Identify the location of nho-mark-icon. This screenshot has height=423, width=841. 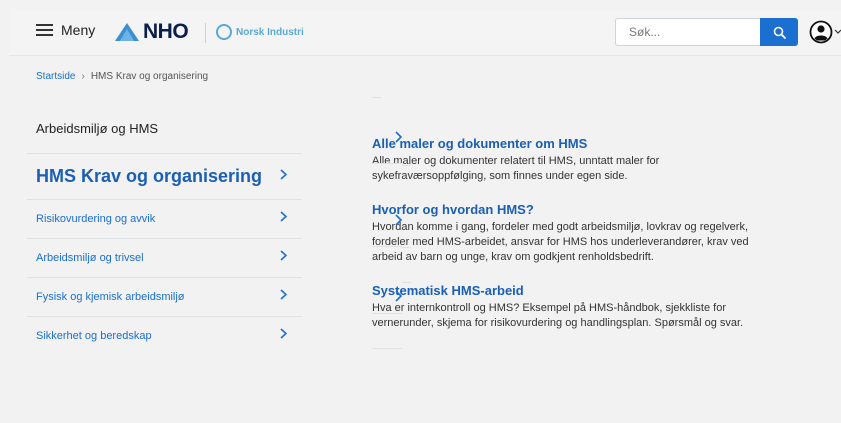
(127, 32).